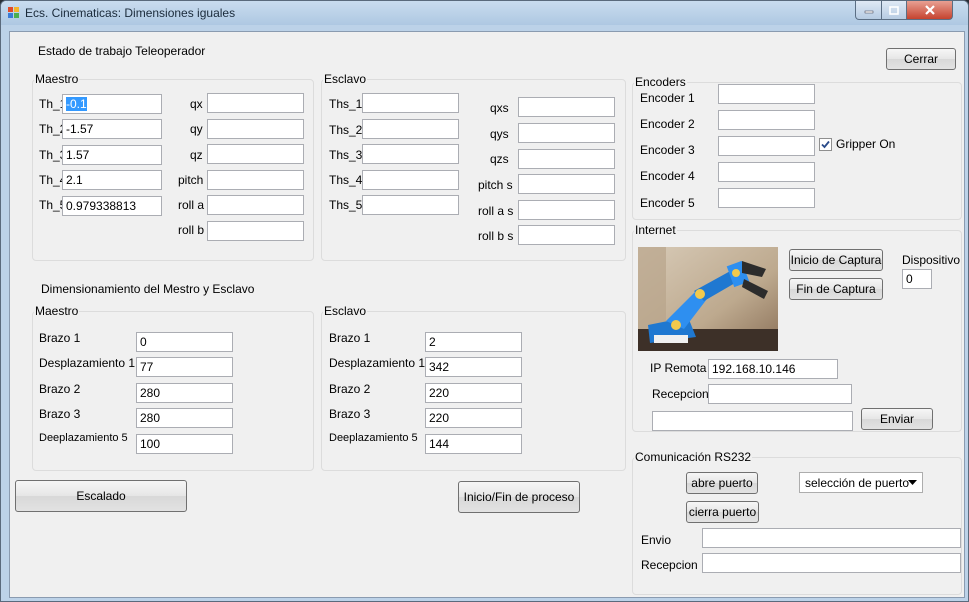  Describe the element at coordinates (499, 134) in the screenshot. I see `qys-label: qys` at that location.